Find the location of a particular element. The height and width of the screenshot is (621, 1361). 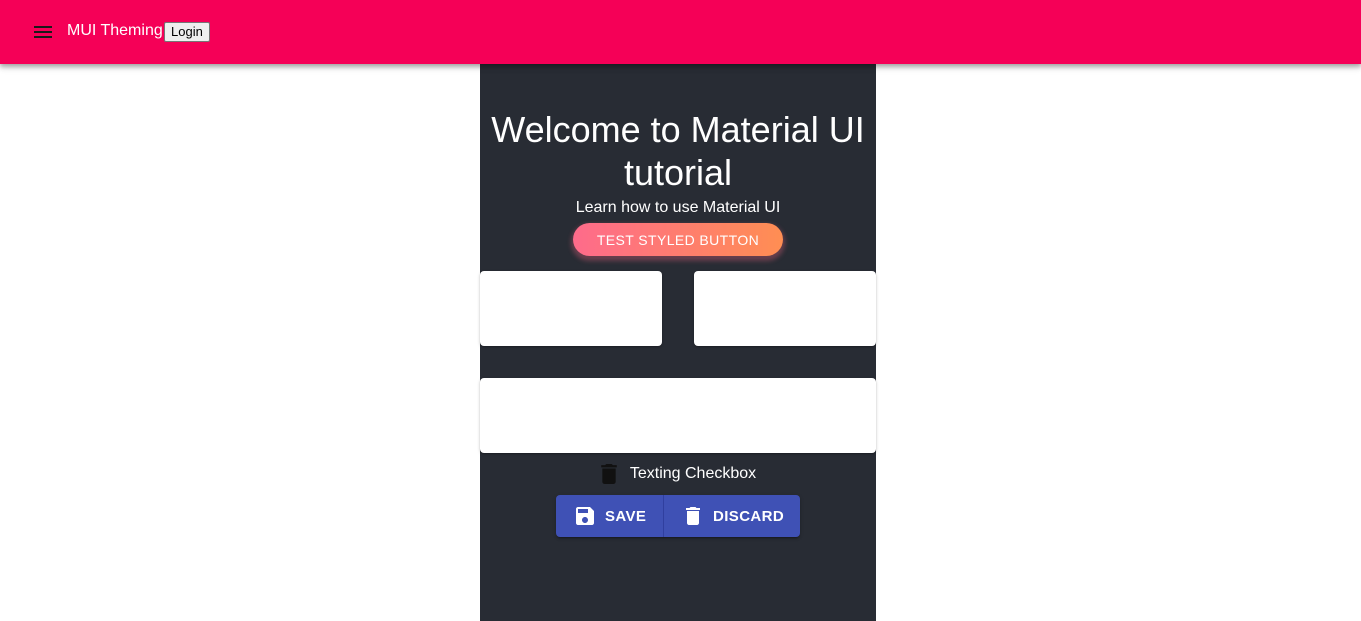

test-styled-button: TEST STYLED BUTTON is located at coordinates (678, 239).